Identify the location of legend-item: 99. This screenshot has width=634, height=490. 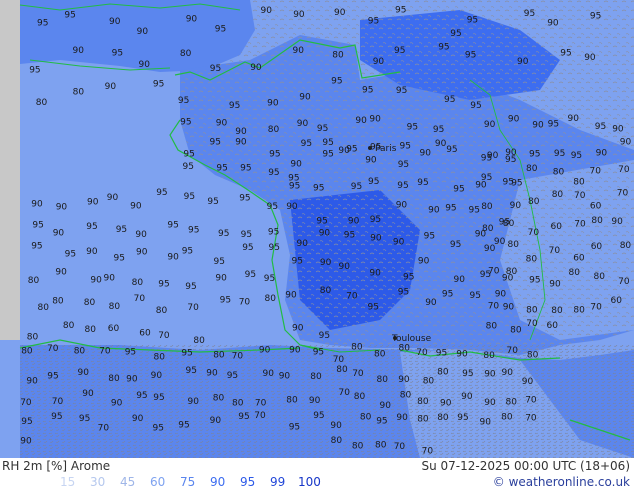
(278, 482).